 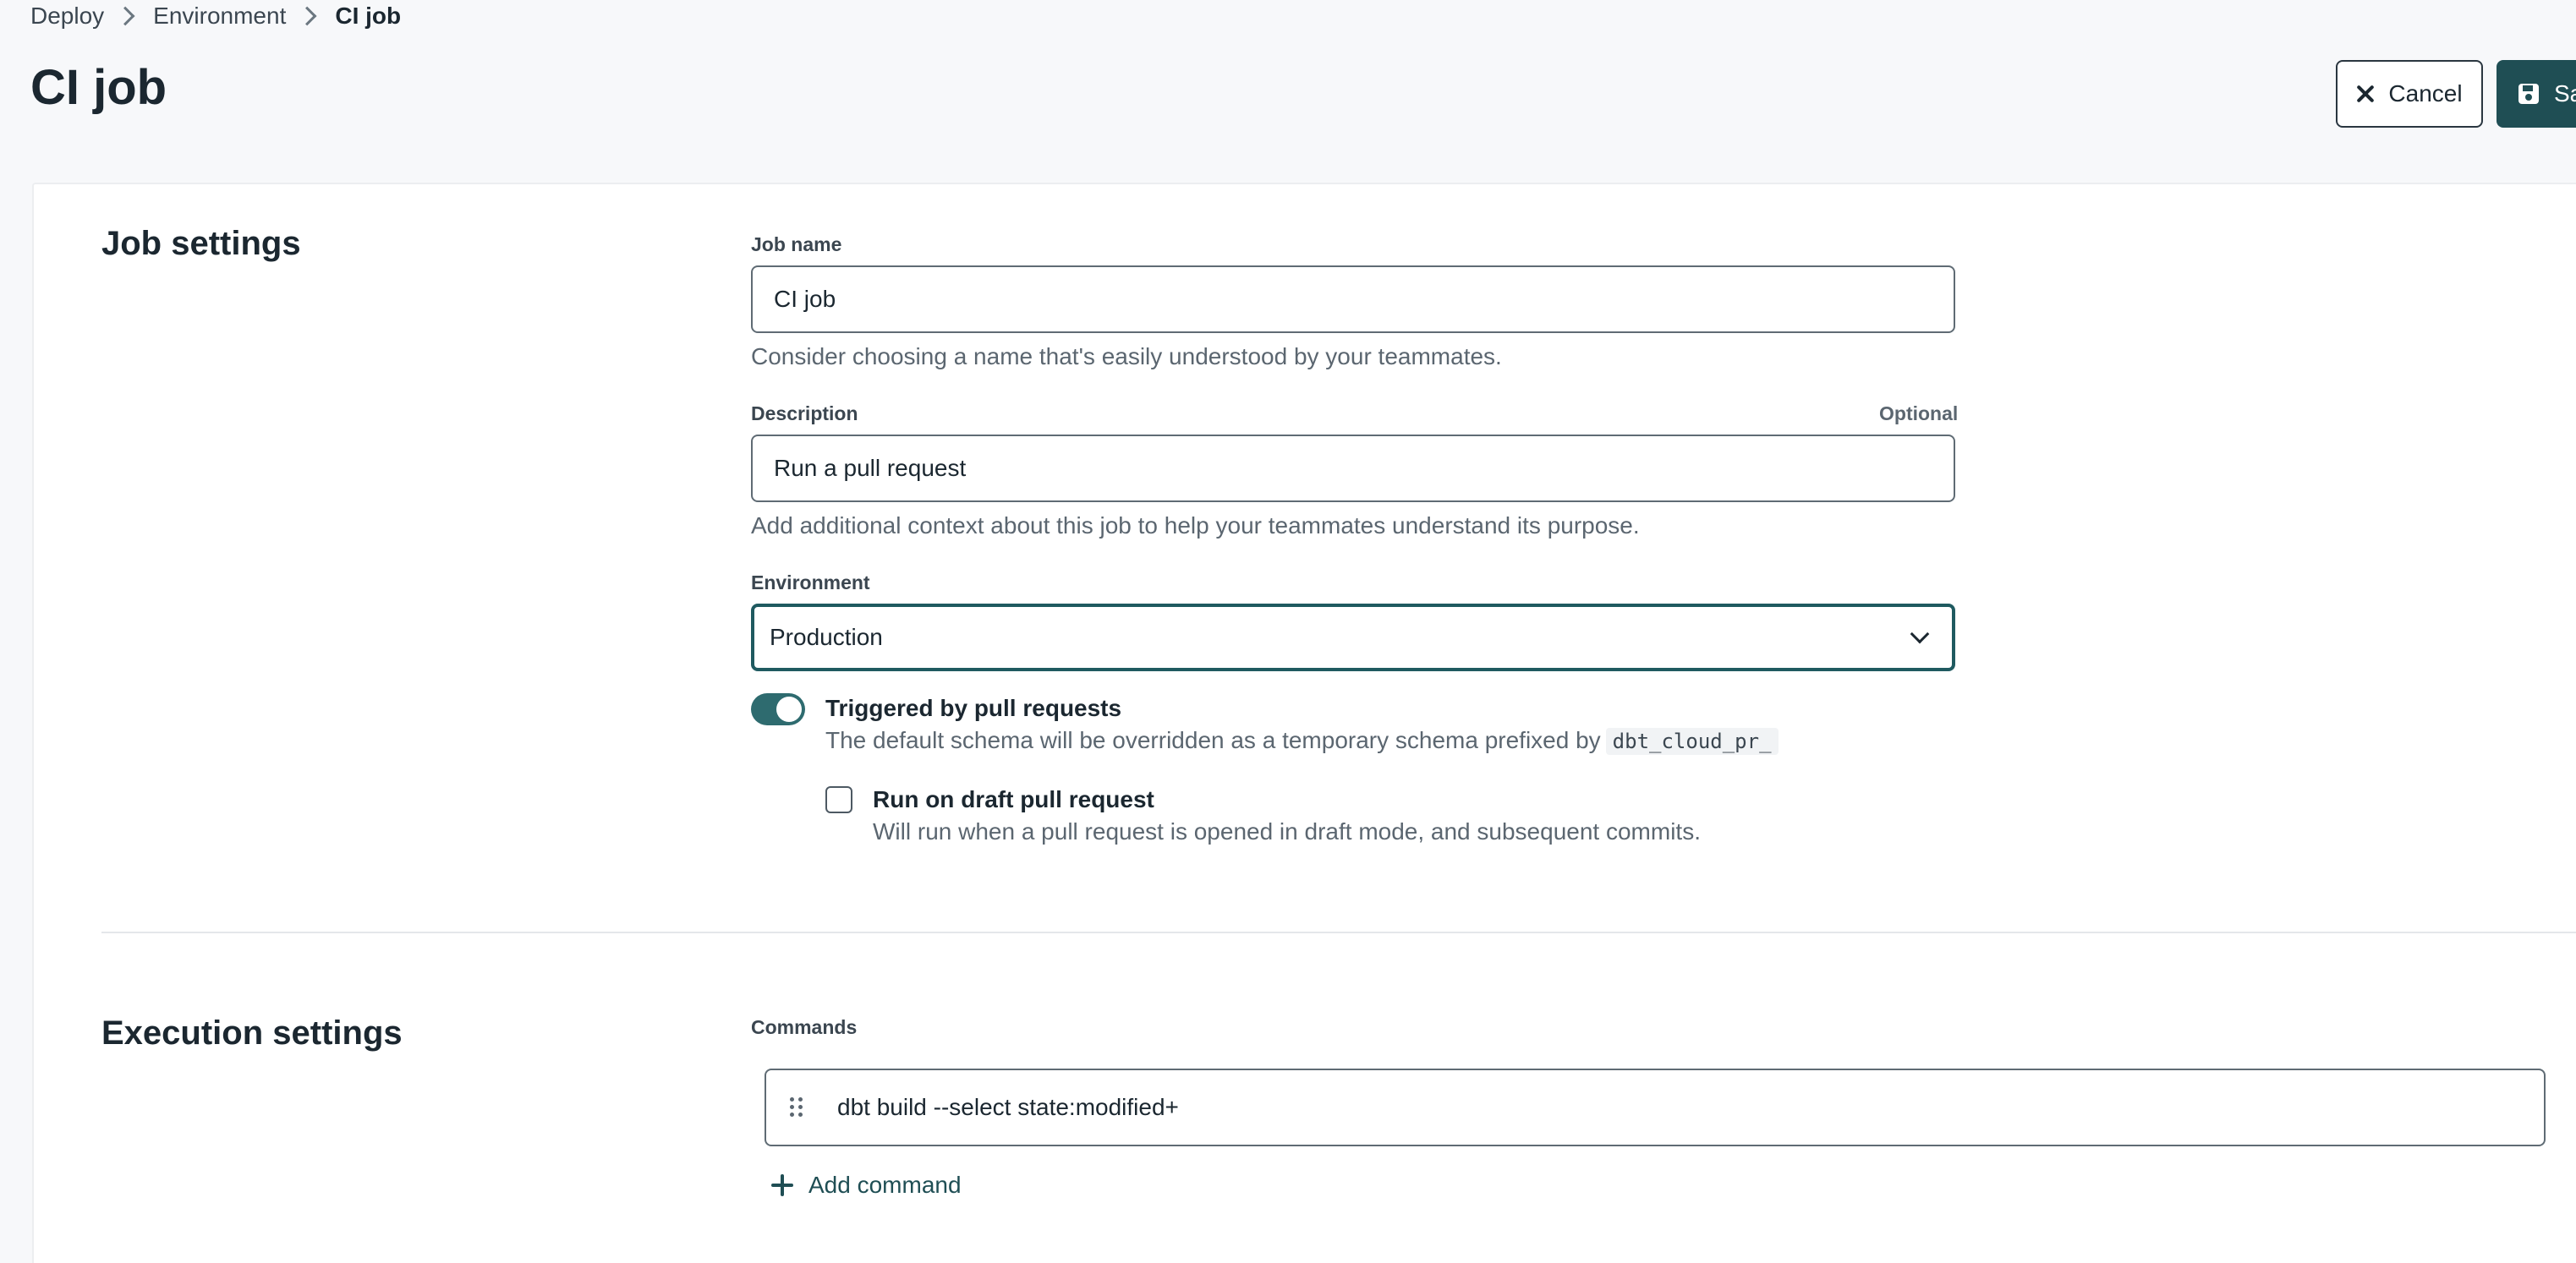 What do you see at coordinates (1692, 741) in the screenshot?
I see `schema-prefix-code: dbt_cloud_pr_` at bounding box center [1692, 741].